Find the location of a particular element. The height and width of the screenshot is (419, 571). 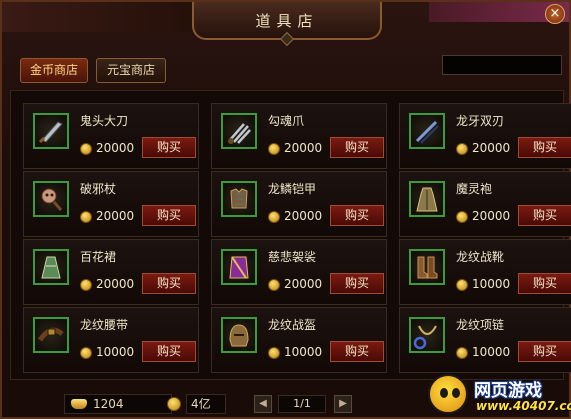

item-name: 龙纹项链 is located at coordinates (480, 325).